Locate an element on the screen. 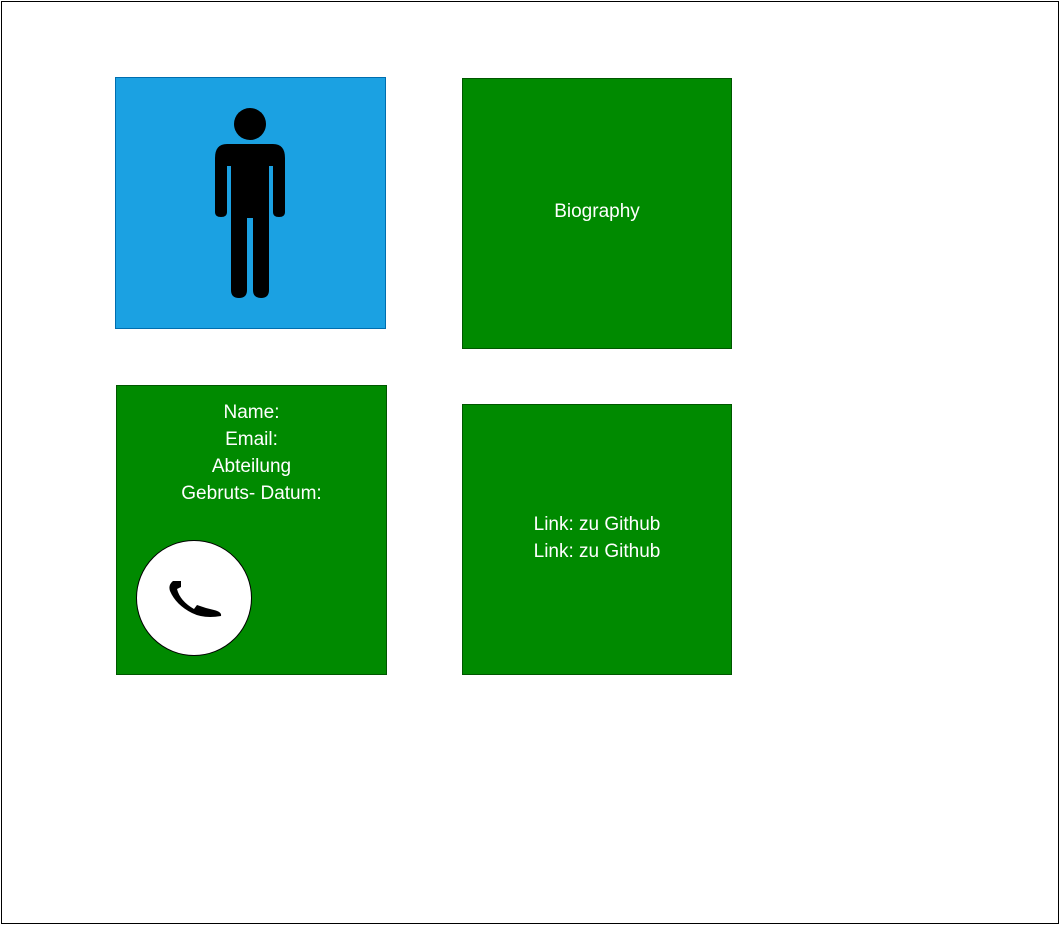  birthdate-label: Gebruts- Datum: is located at coordinates (251, 493).